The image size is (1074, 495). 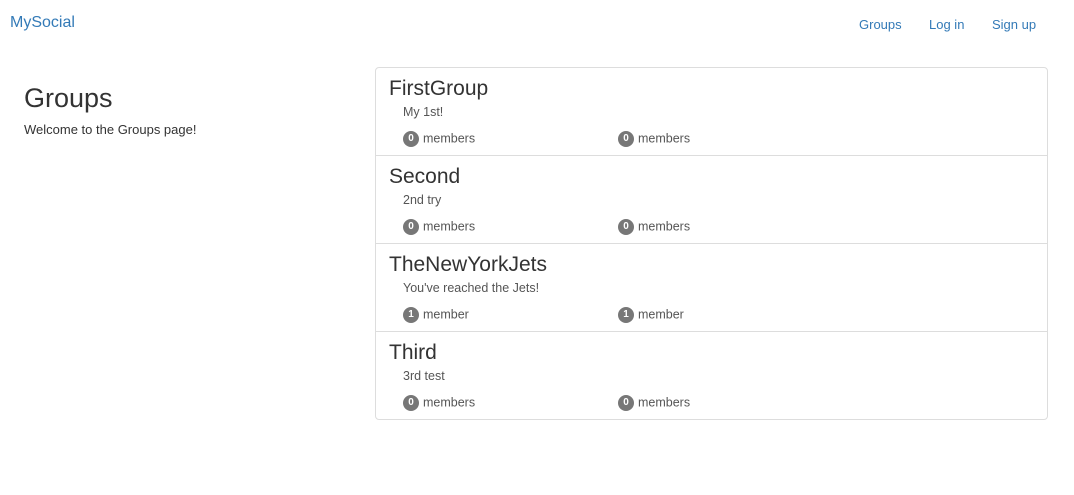 What do you see at coordinates (468, 264) in the screenshot?
I see `group-name: TheNewYorkJets` at bounding box center [468, 264].